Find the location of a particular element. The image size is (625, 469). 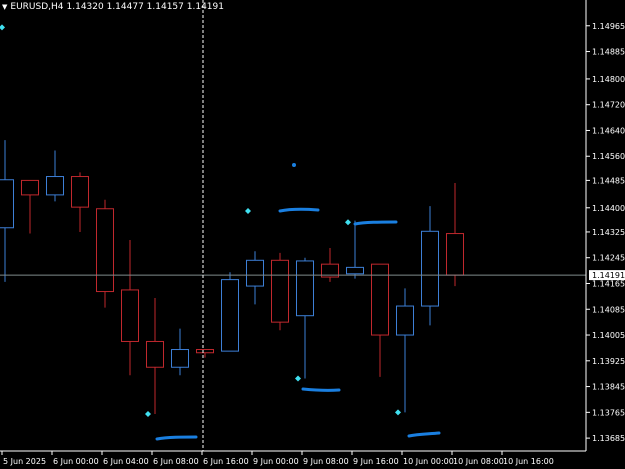

price-tick-label: 1.13845 is located at coordinates (608, 387).